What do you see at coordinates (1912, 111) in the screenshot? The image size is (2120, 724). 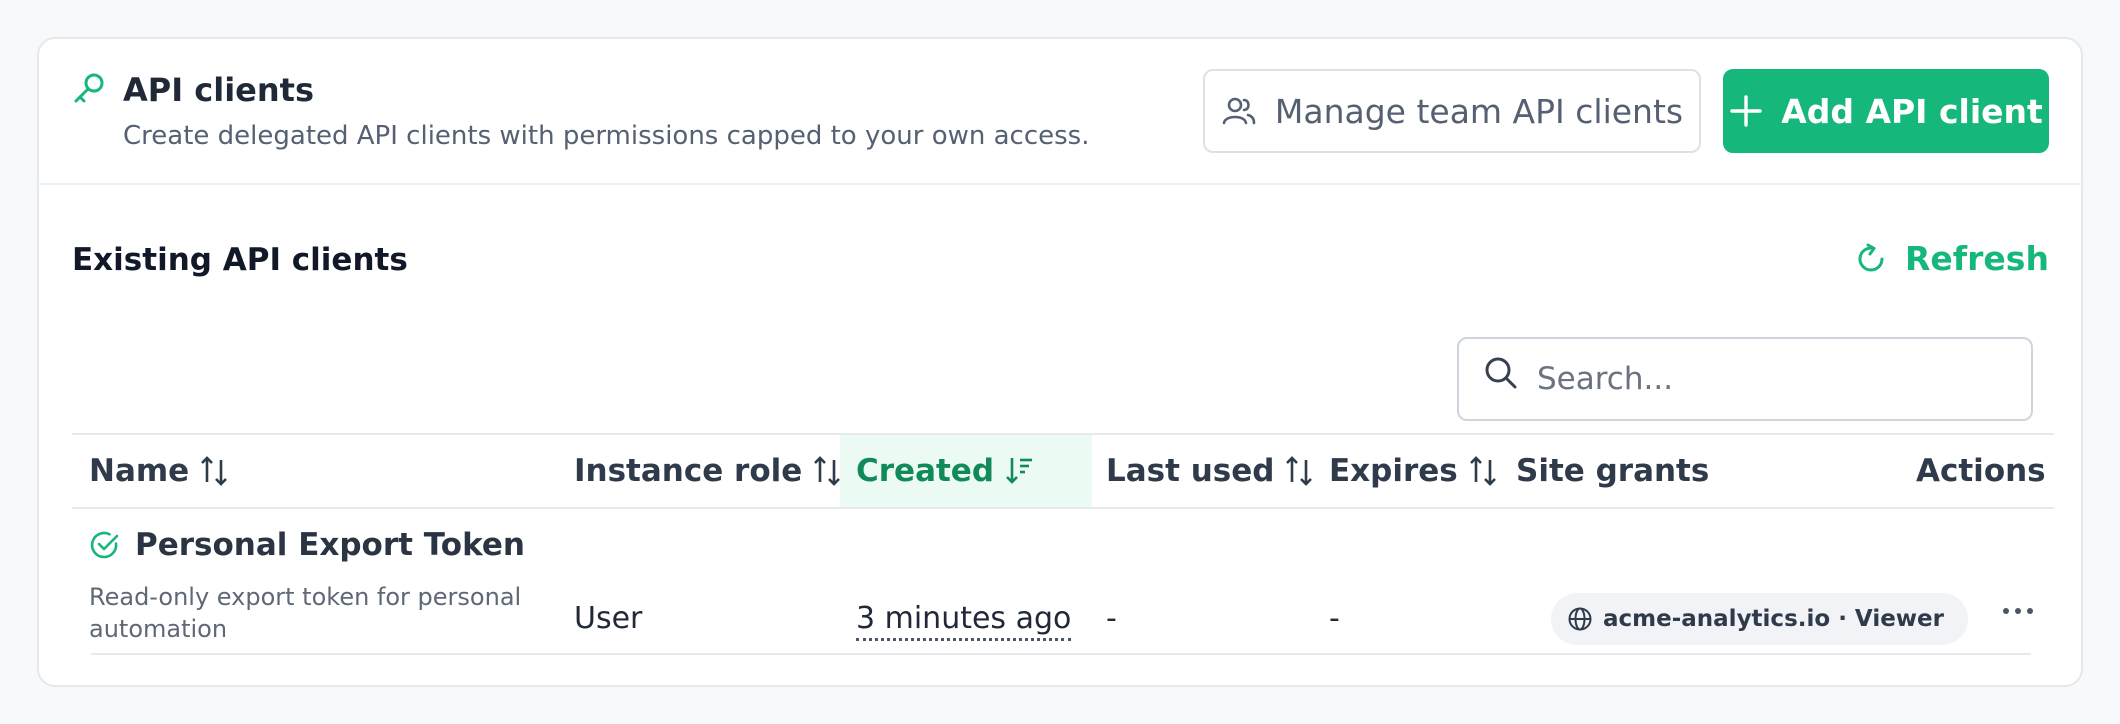 I see `add-button-label: Add API client` at bounding box center [1912, 111].